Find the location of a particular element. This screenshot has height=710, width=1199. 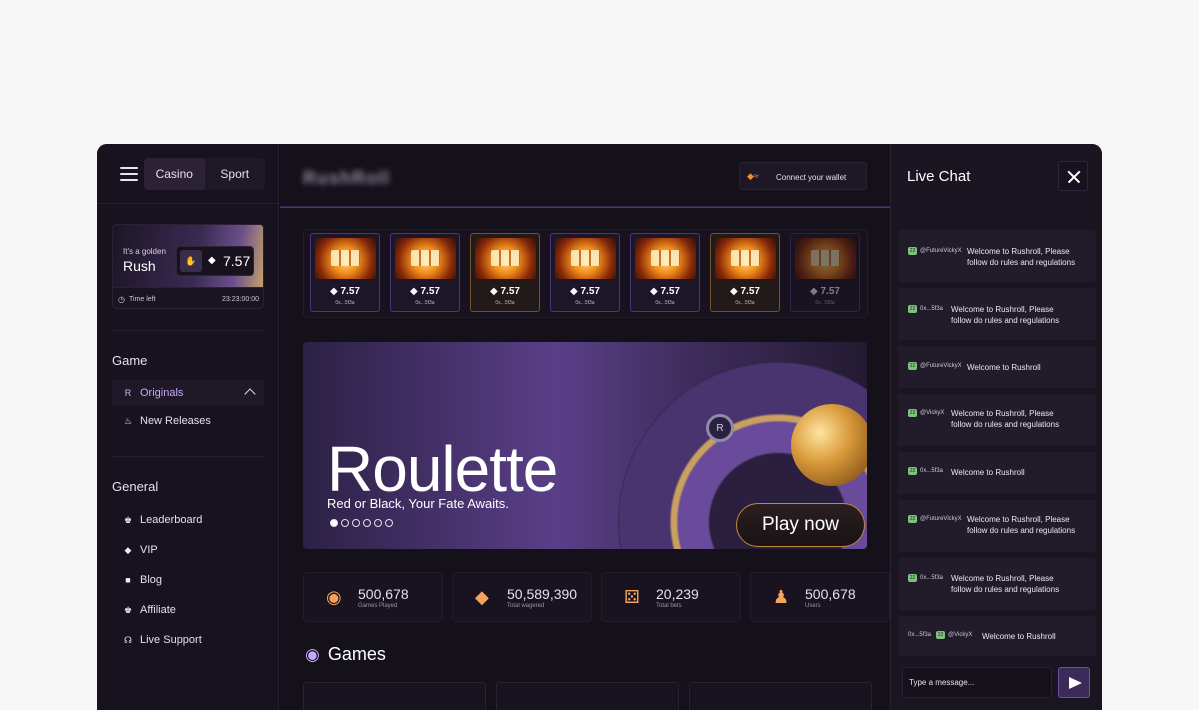

golden-ball-image is located at coordinates (829, 445).